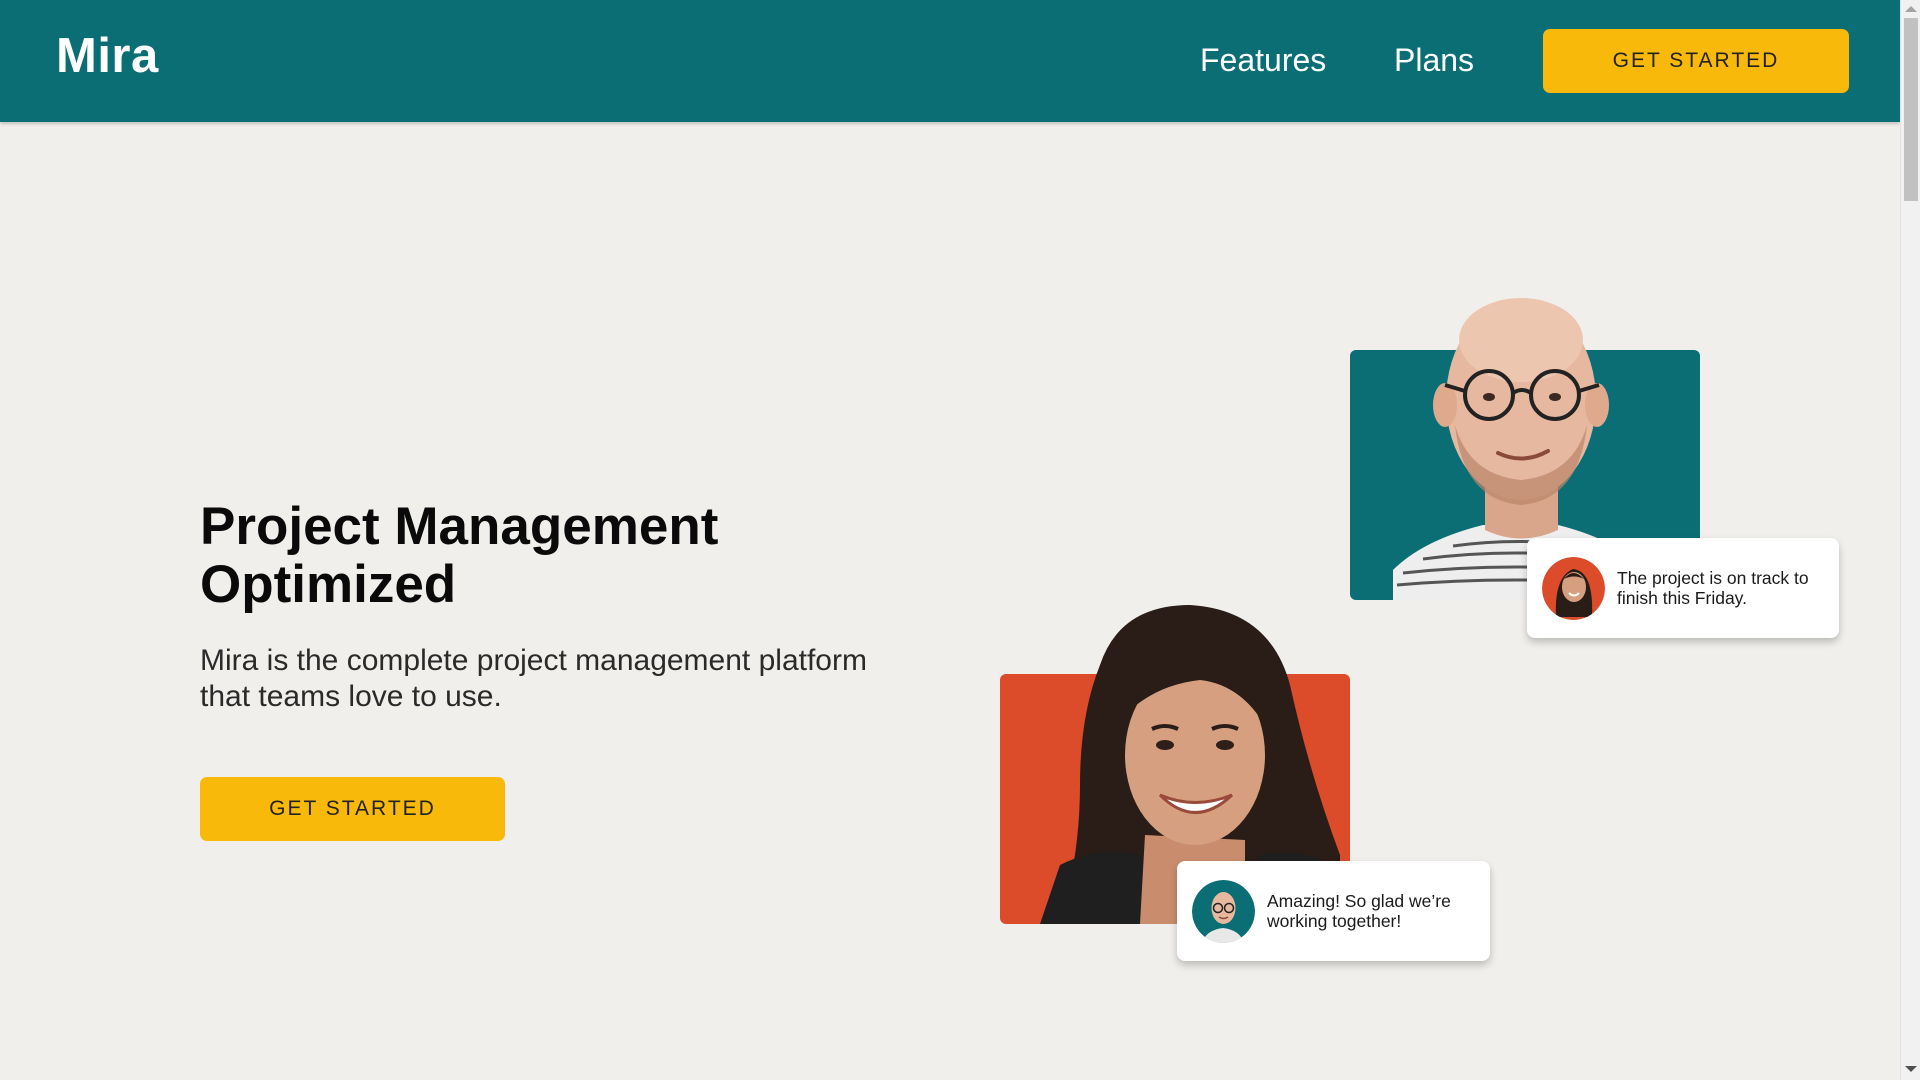 The image size is (1920, 1080). Describe the element at coordinates (1911, 109) in the screenshot. I see `scroll-thumb` at that location.